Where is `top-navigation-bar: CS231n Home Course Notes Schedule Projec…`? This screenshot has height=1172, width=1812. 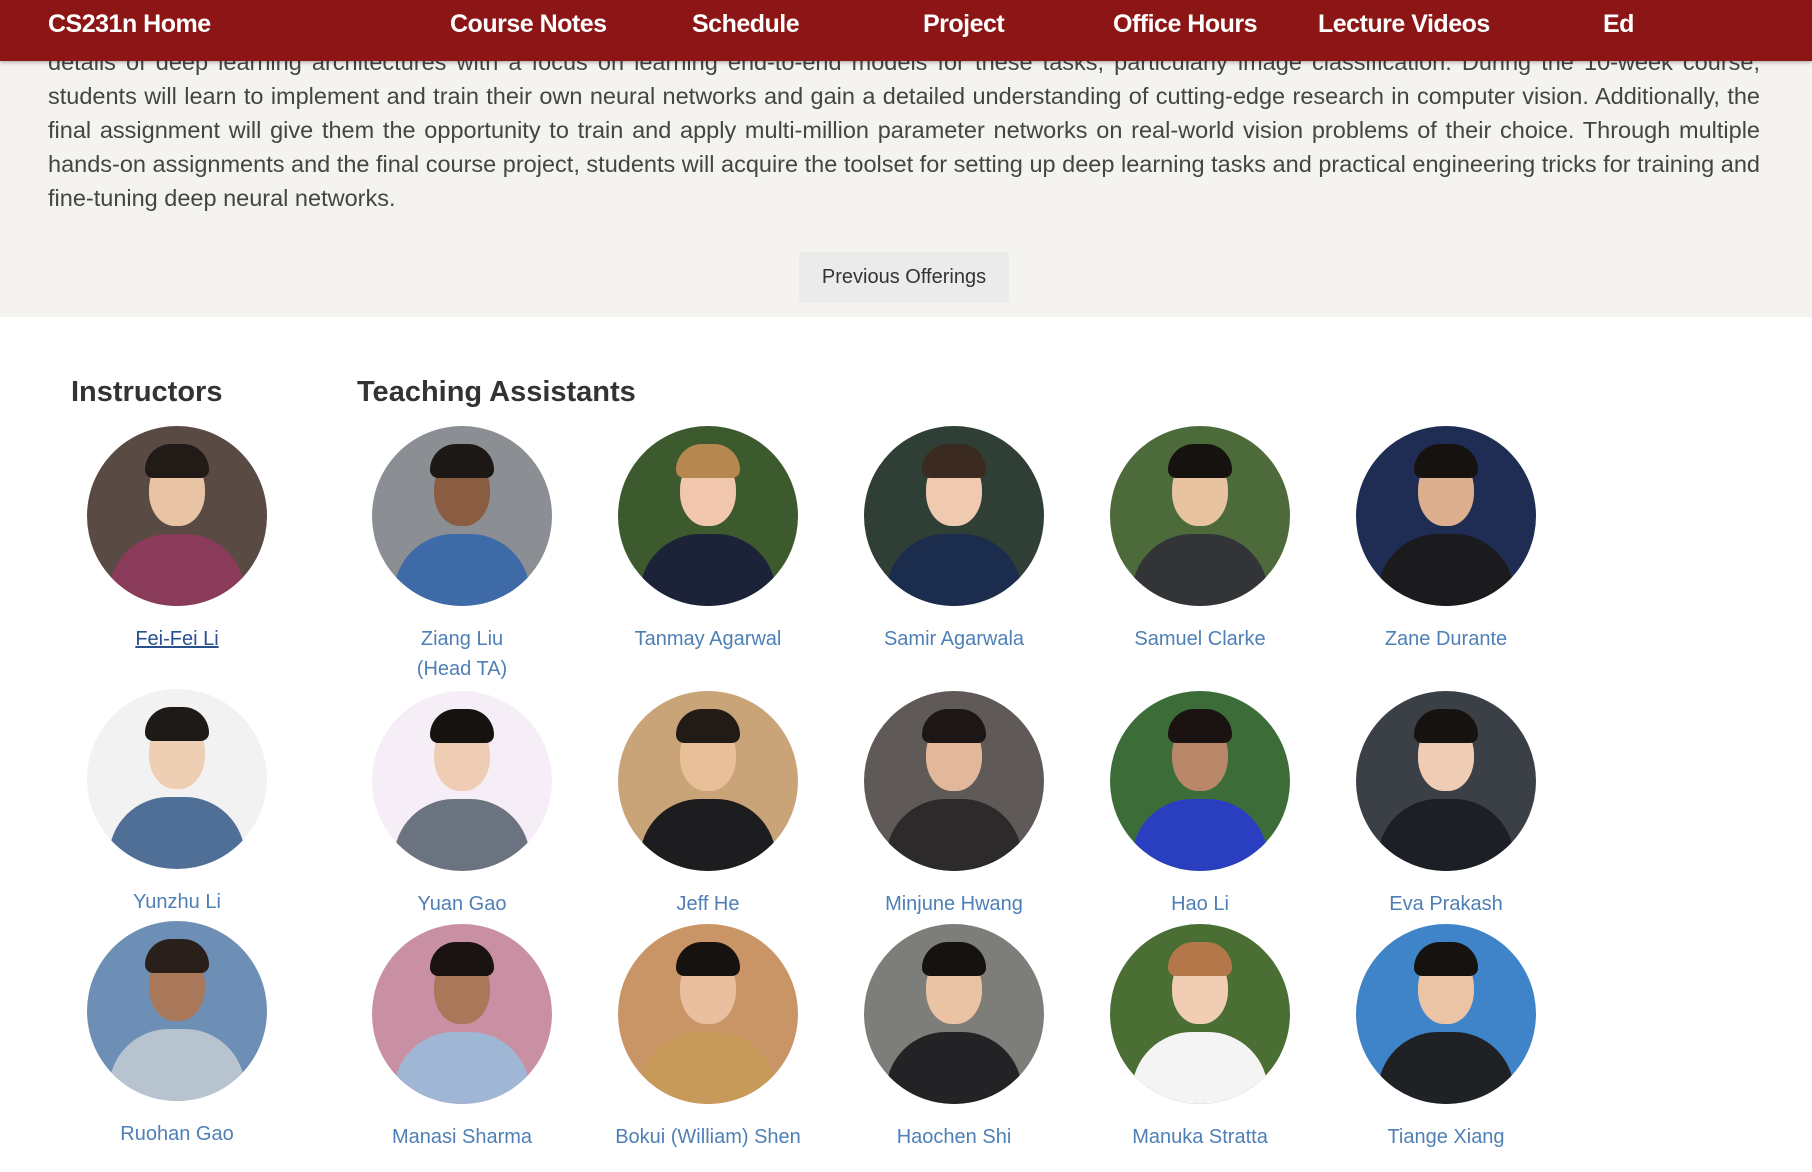 top-navigation-bar: CS231n Home Course Notes Schedule Projec… is located at coordinates (906, 30).